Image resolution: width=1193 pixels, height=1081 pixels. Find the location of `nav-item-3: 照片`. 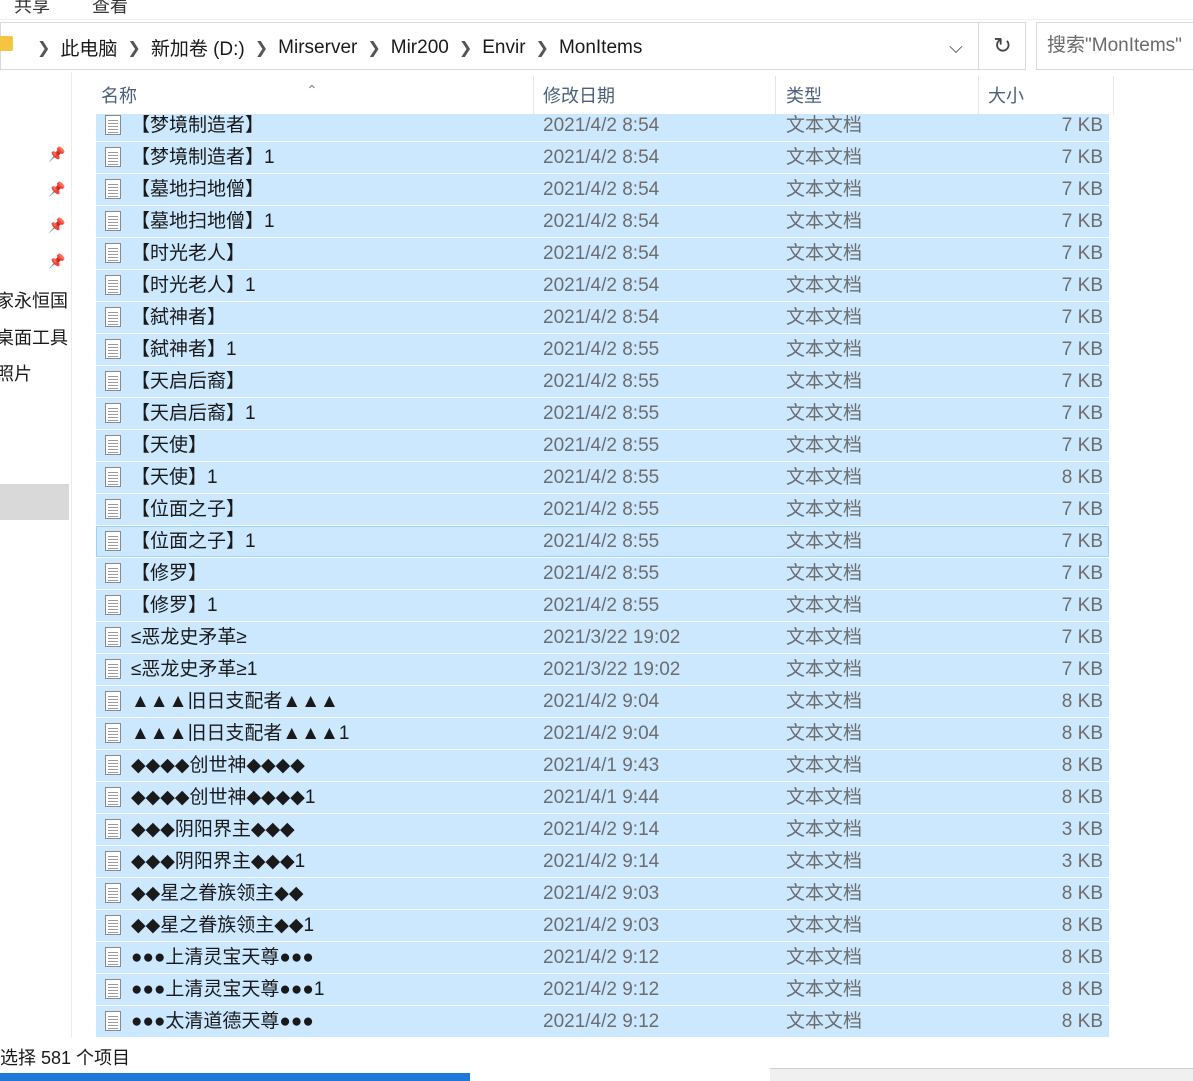

nav-item-3: 照片 is located at coordinates (16, 373).